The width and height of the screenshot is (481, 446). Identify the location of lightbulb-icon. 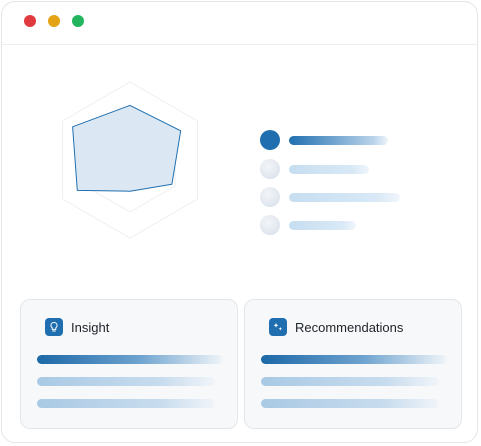
(54, 327).